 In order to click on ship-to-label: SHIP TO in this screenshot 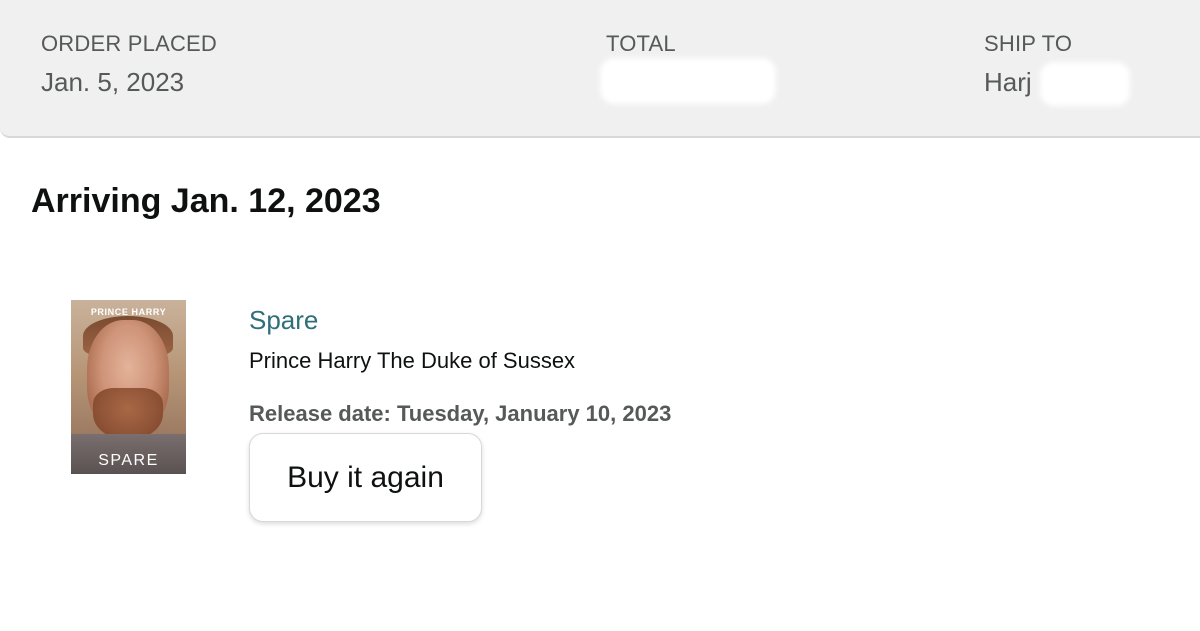, I will do `click(1028, 43)`.